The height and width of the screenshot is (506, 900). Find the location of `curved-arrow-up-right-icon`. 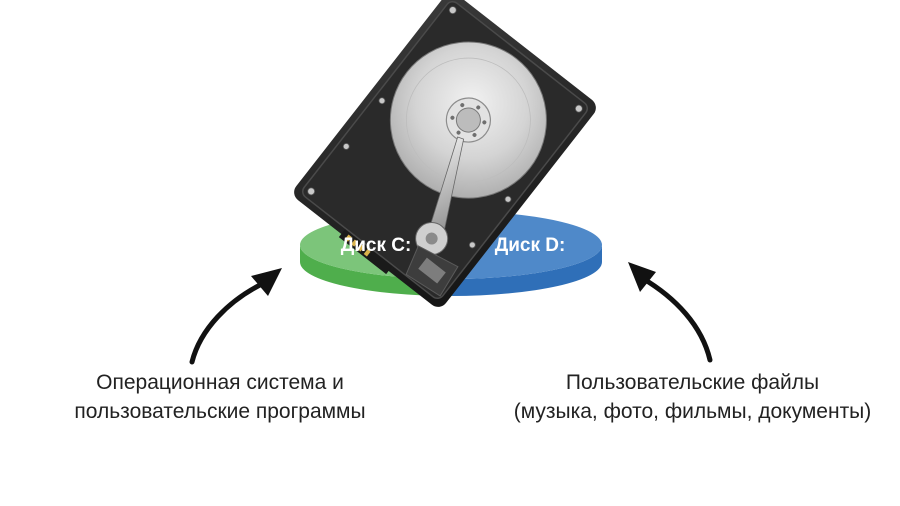

curved-arrow-up-right-icon is located at coordinates (235, 316).